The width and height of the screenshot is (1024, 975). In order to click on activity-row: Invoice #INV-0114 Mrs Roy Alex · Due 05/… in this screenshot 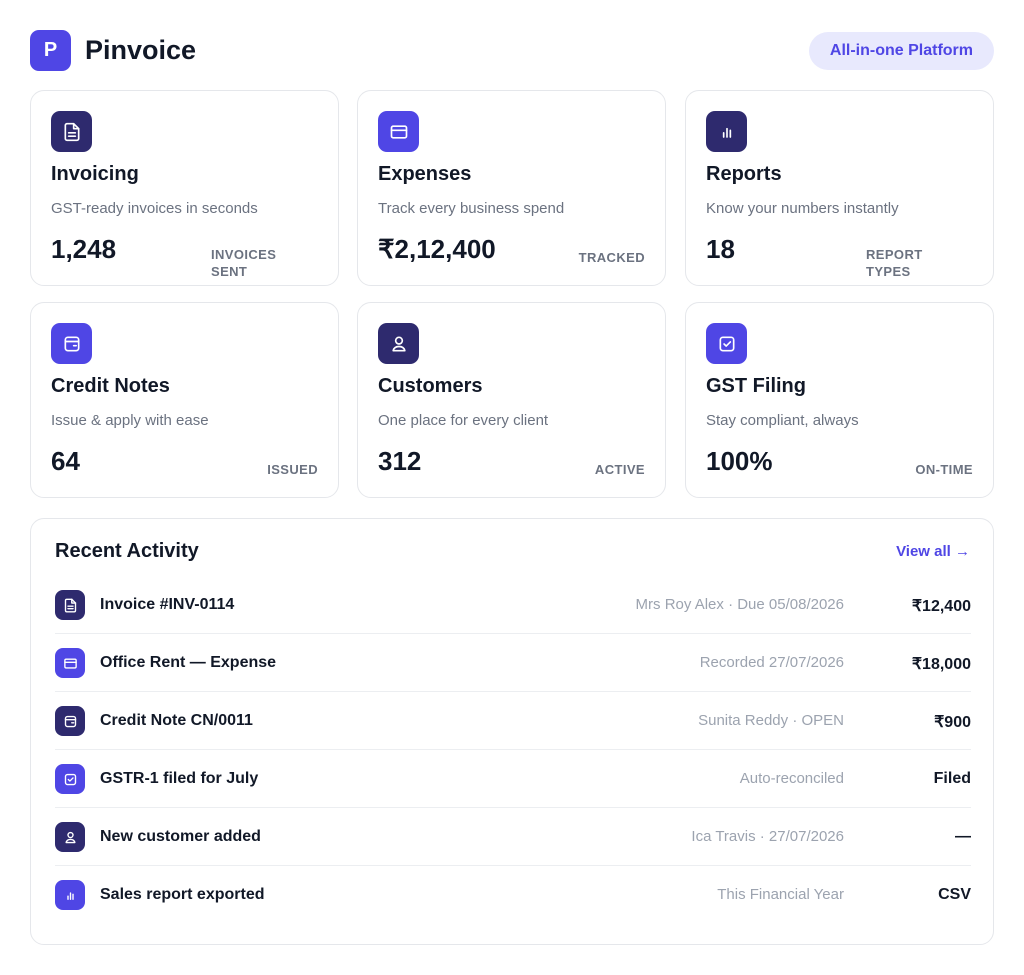, I will do `click(513, 605)`.